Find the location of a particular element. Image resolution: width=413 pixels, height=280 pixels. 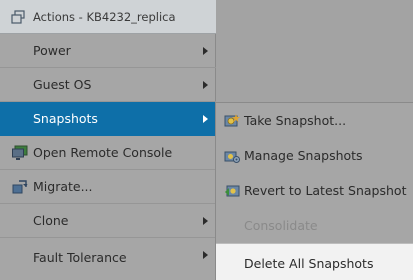

take-snapshot-icon is located at coordinates (232, 121).